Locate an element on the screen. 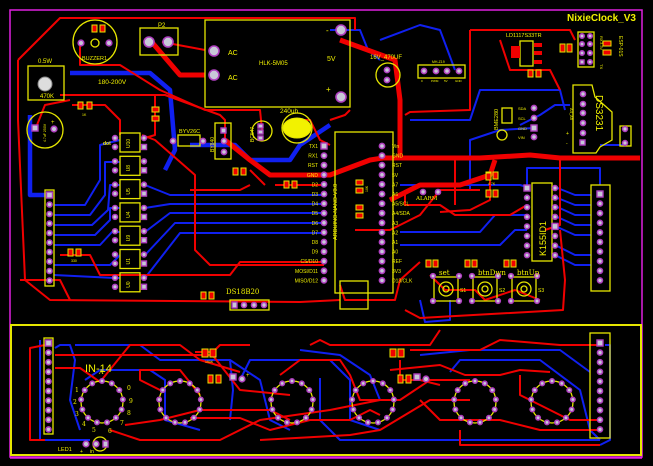  arduino-left-pin-label: D7 is located at coordinates (315, 233).